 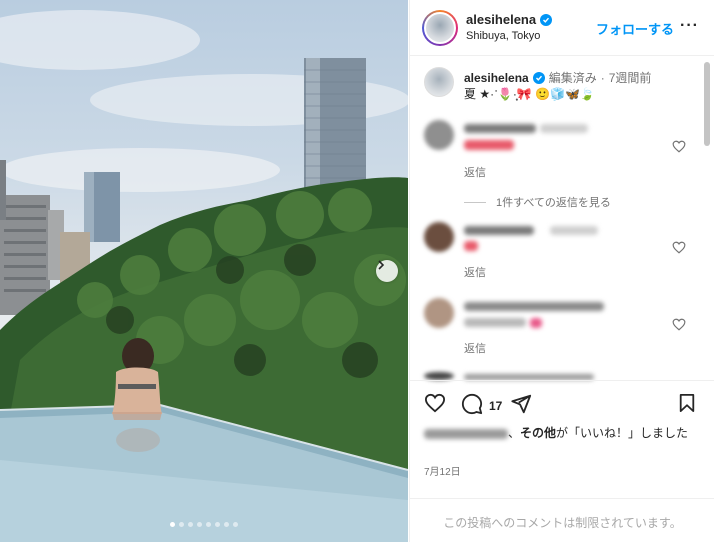 What do you see at coordinates (536, 323) in the screenshot?
I see `comment-emoji` at bounding box center [536, 323].